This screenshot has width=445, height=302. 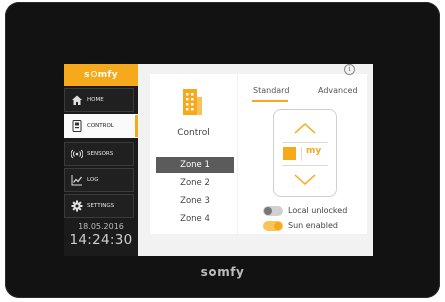 What do you see at coordinates (222, 272) in the screenshot?
I see `footer-logo: s mfy` at bounding box center [222, 272].